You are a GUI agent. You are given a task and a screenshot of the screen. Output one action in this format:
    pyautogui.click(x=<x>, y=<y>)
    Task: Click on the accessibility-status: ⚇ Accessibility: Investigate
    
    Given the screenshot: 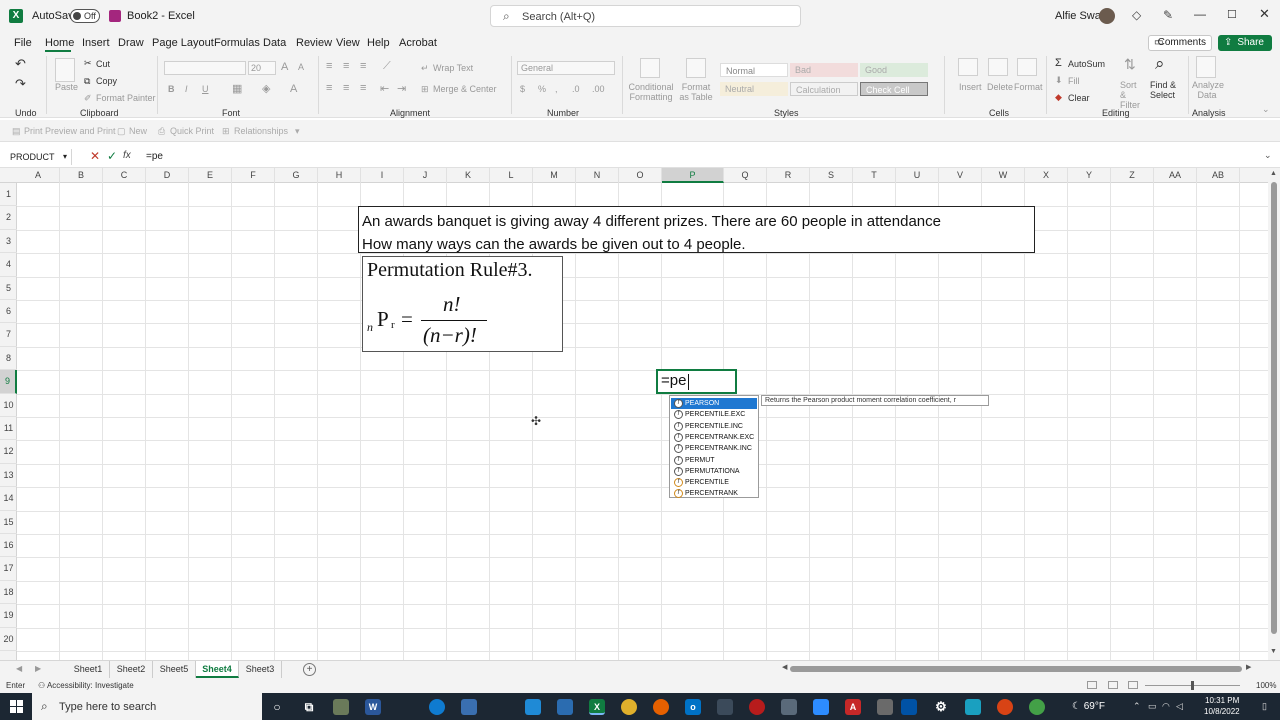 What is the action you would take?
    pyautogui.click(x=86, y=685)
    